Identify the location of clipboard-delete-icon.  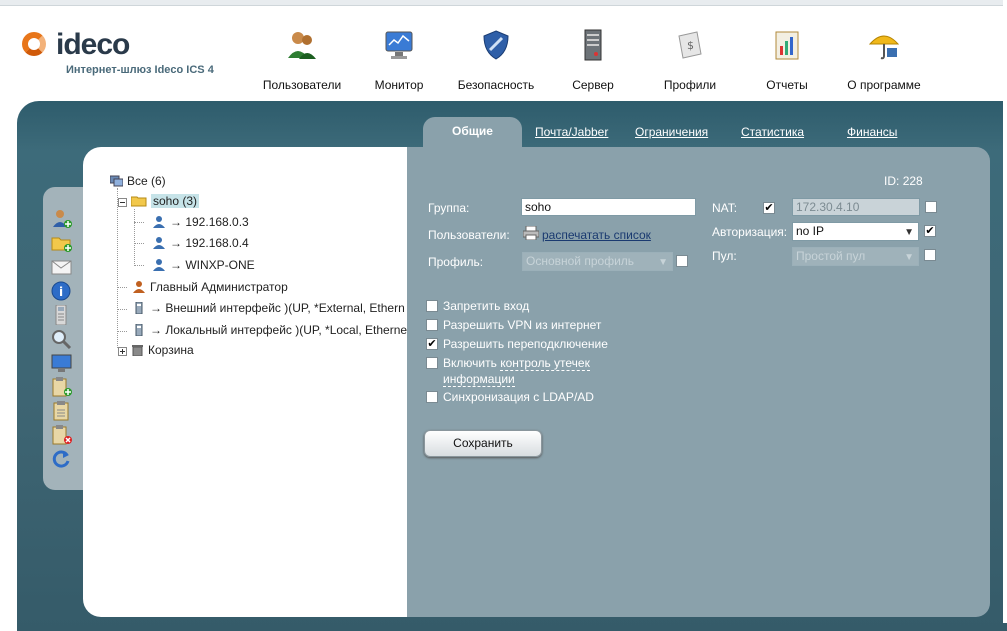
(62, 435).